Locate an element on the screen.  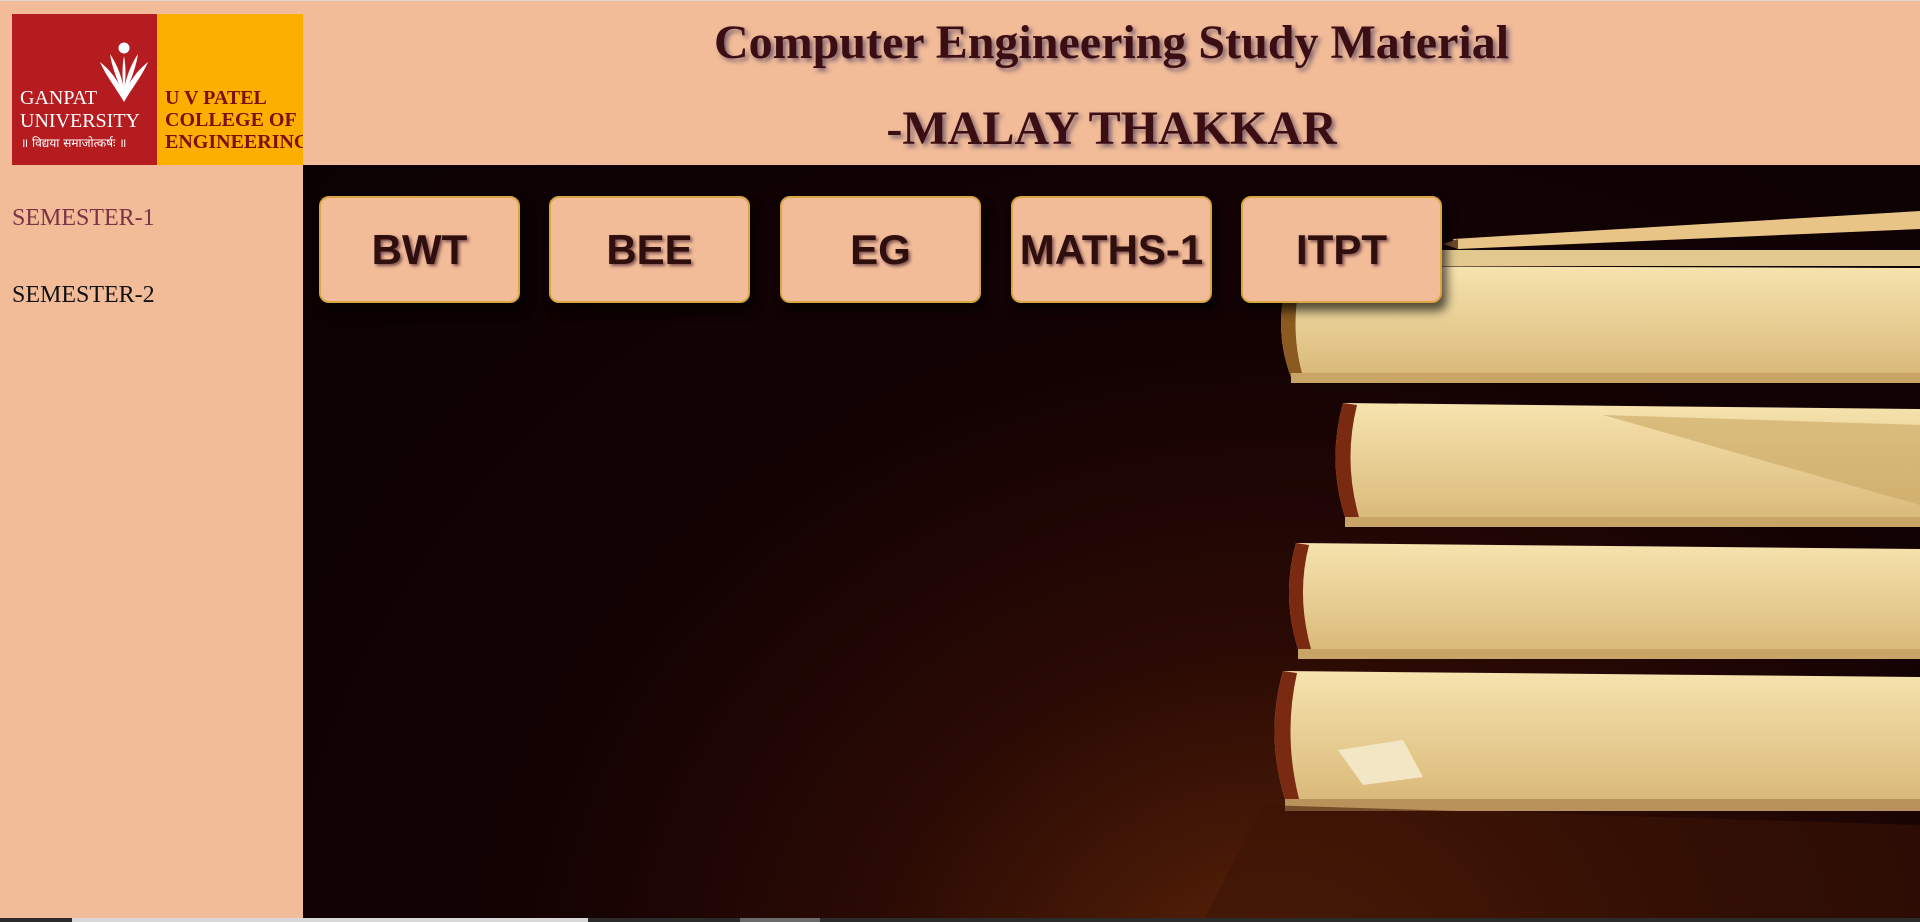
logo-yellow-panel: U V PATEL COLLEGE OF ENGINEERING is located at coordinates (230, 96).